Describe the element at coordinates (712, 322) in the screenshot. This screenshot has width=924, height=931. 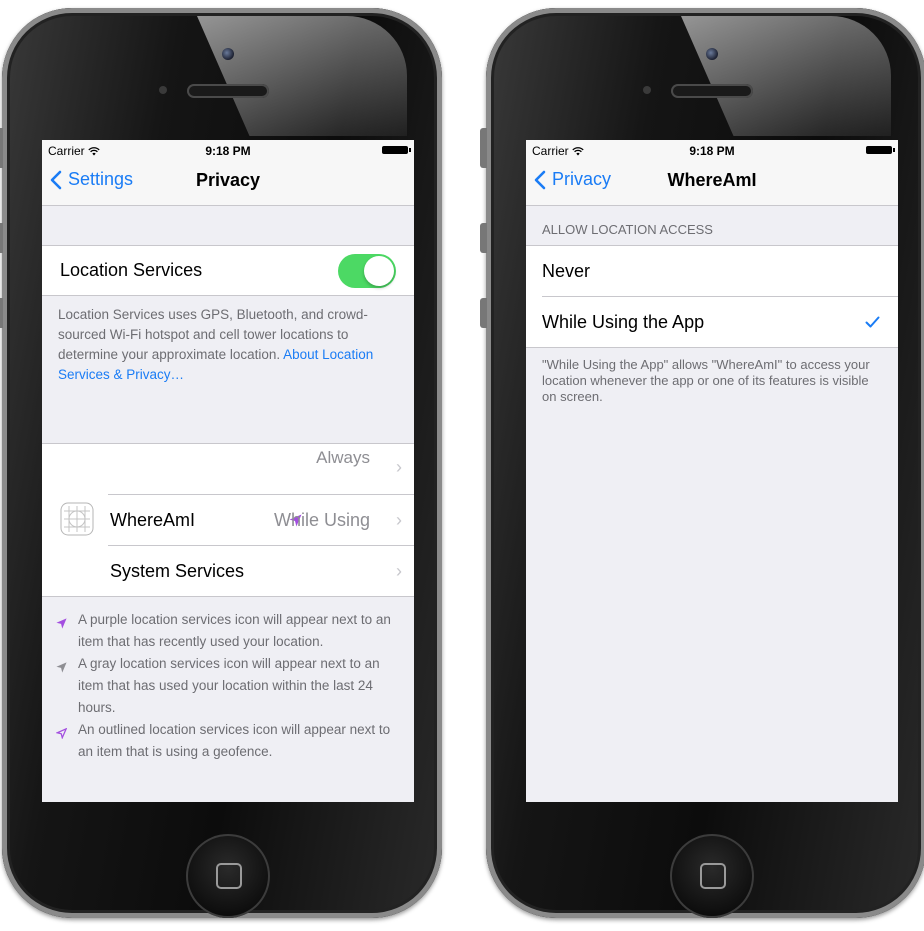
I see `option-while-using: While Using the App` at that location.